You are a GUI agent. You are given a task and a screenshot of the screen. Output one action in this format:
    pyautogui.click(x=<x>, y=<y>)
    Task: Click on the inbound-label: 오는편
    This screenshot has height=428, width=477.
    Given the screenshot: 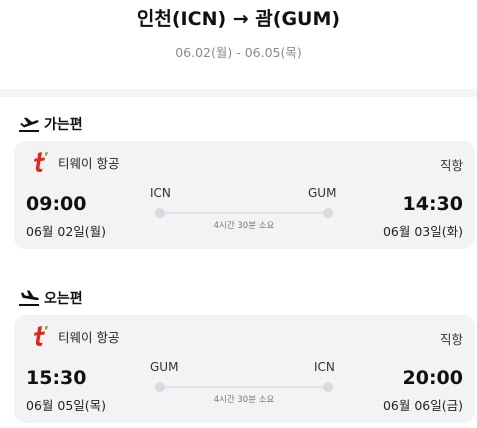 What is the action you would take?
    pyautogui.click(x=63, y=299)
    